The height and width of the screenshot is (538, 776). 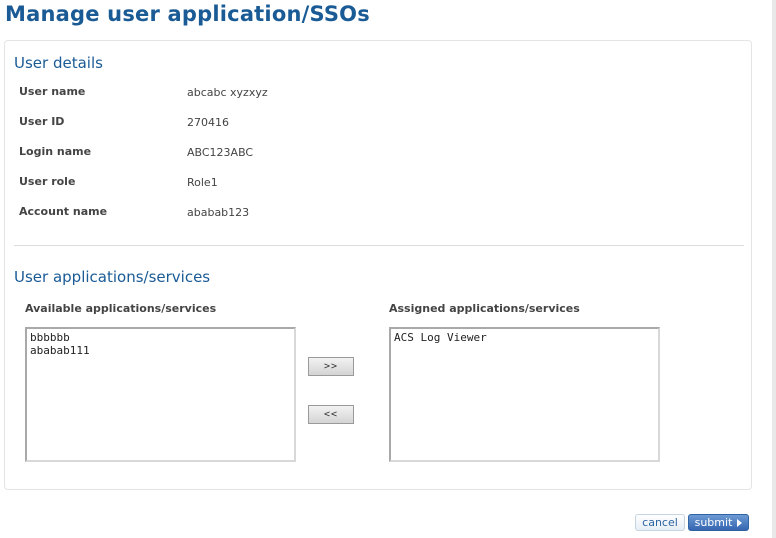 What do you see at coordinates (63, 211) in the screenshot?
I see `account-name-label: Account name` at bounding box center [63, 211].